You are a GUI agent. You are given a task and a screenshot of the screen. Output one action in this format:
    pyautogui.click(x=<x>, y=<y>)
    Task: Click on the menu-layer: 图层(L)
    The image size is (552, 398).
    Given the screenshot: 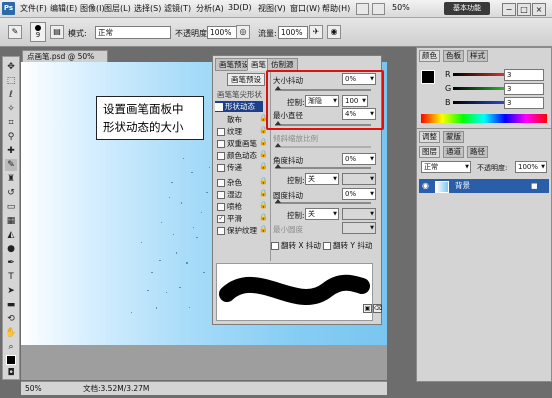 What is the action you would take?
    pyautogui.click(x=117, y=8)
    